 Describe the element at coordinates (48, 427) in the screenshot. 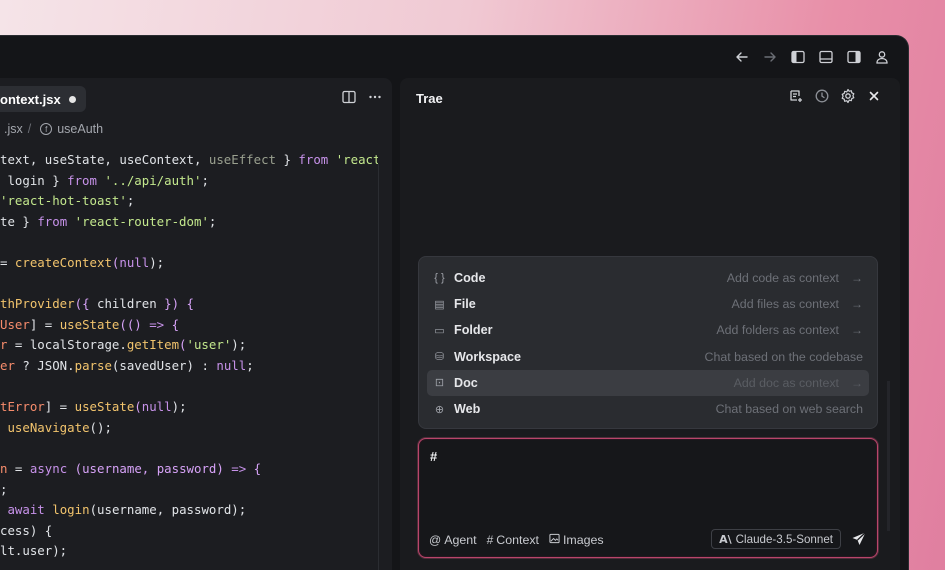

I see `code-token: useNavigate` at that location.